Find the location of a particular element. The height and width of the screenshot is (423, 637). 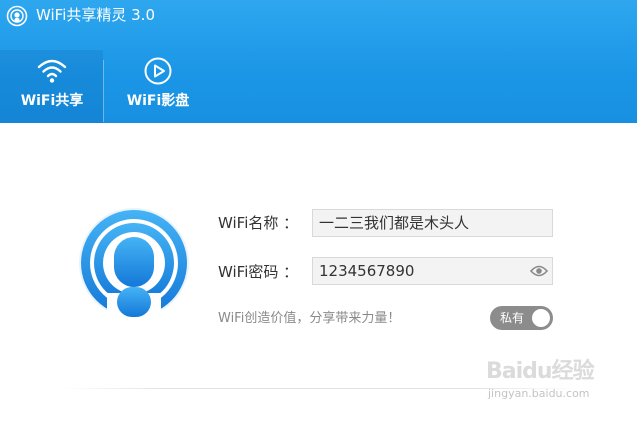

tab-wifi-share-label: WiFi共享 is located at coordinates (52, 101).